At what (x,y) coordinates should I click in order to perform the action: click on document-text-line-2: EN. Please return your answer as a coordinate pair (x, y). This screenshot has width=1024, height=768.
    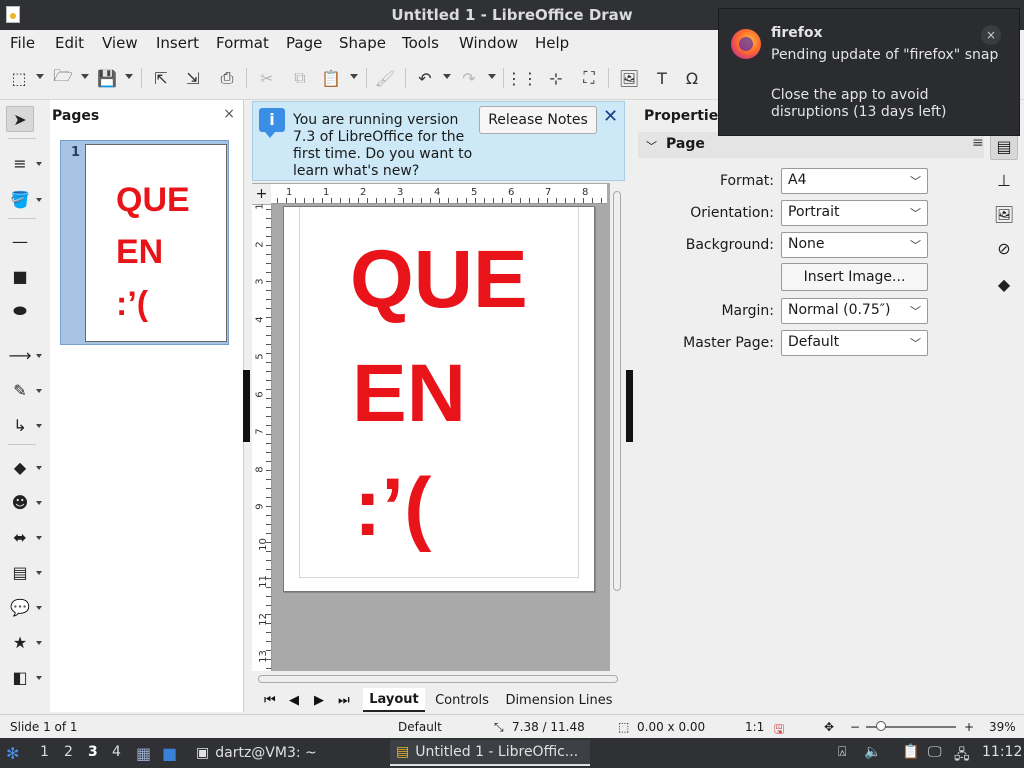
    Looking at the image, I should click on (409, 394).